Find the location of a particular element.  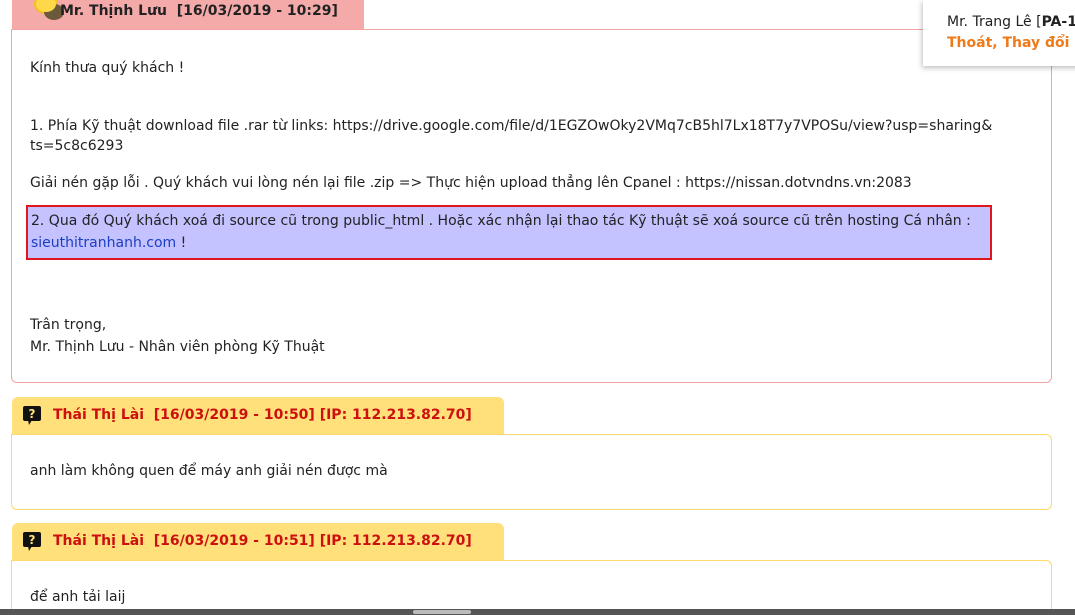

change-link: Thay đổi is located at coordinates (1035, 43).